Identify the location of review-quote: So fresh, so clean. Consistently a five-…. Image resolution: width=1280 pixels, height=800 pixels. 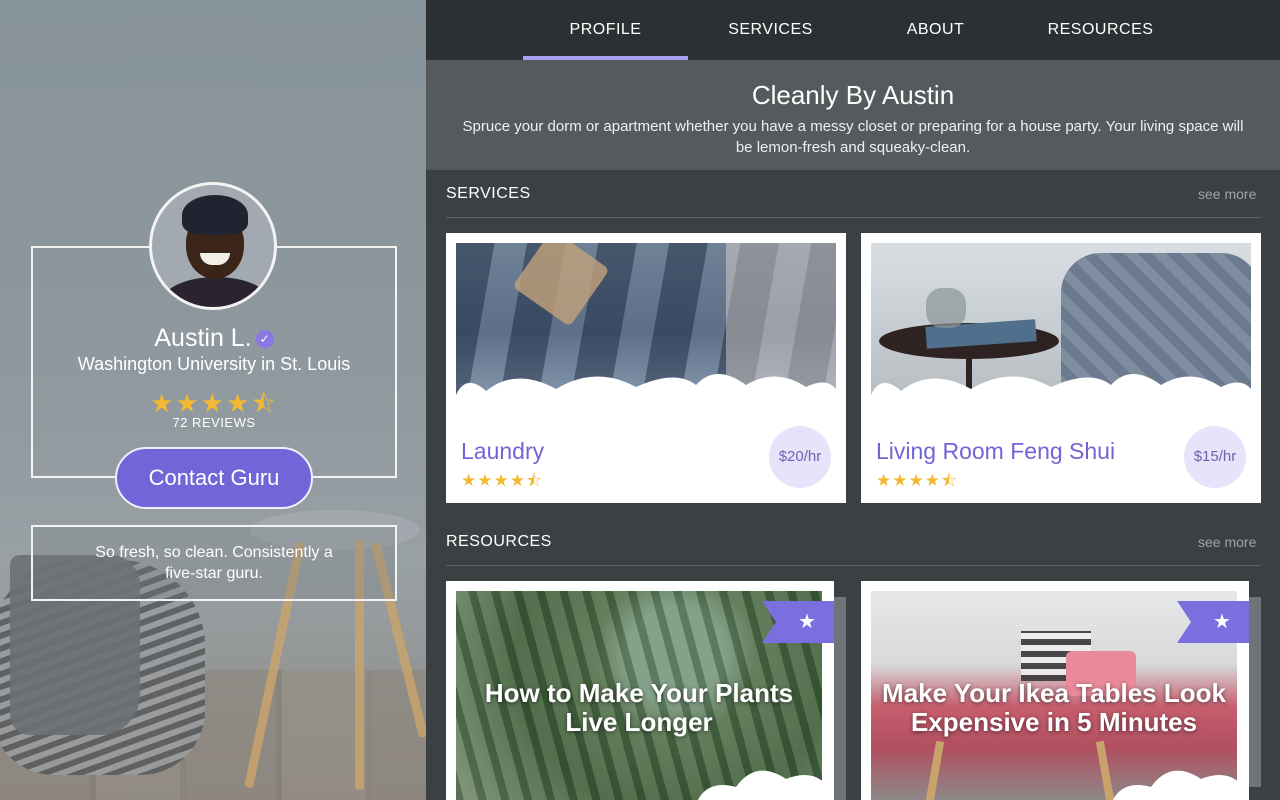
(214, 563).